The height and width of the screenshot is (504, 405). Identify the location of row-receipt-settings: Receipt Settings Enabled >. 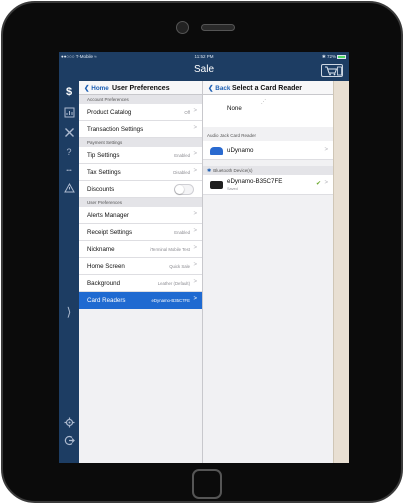
(140, 232).